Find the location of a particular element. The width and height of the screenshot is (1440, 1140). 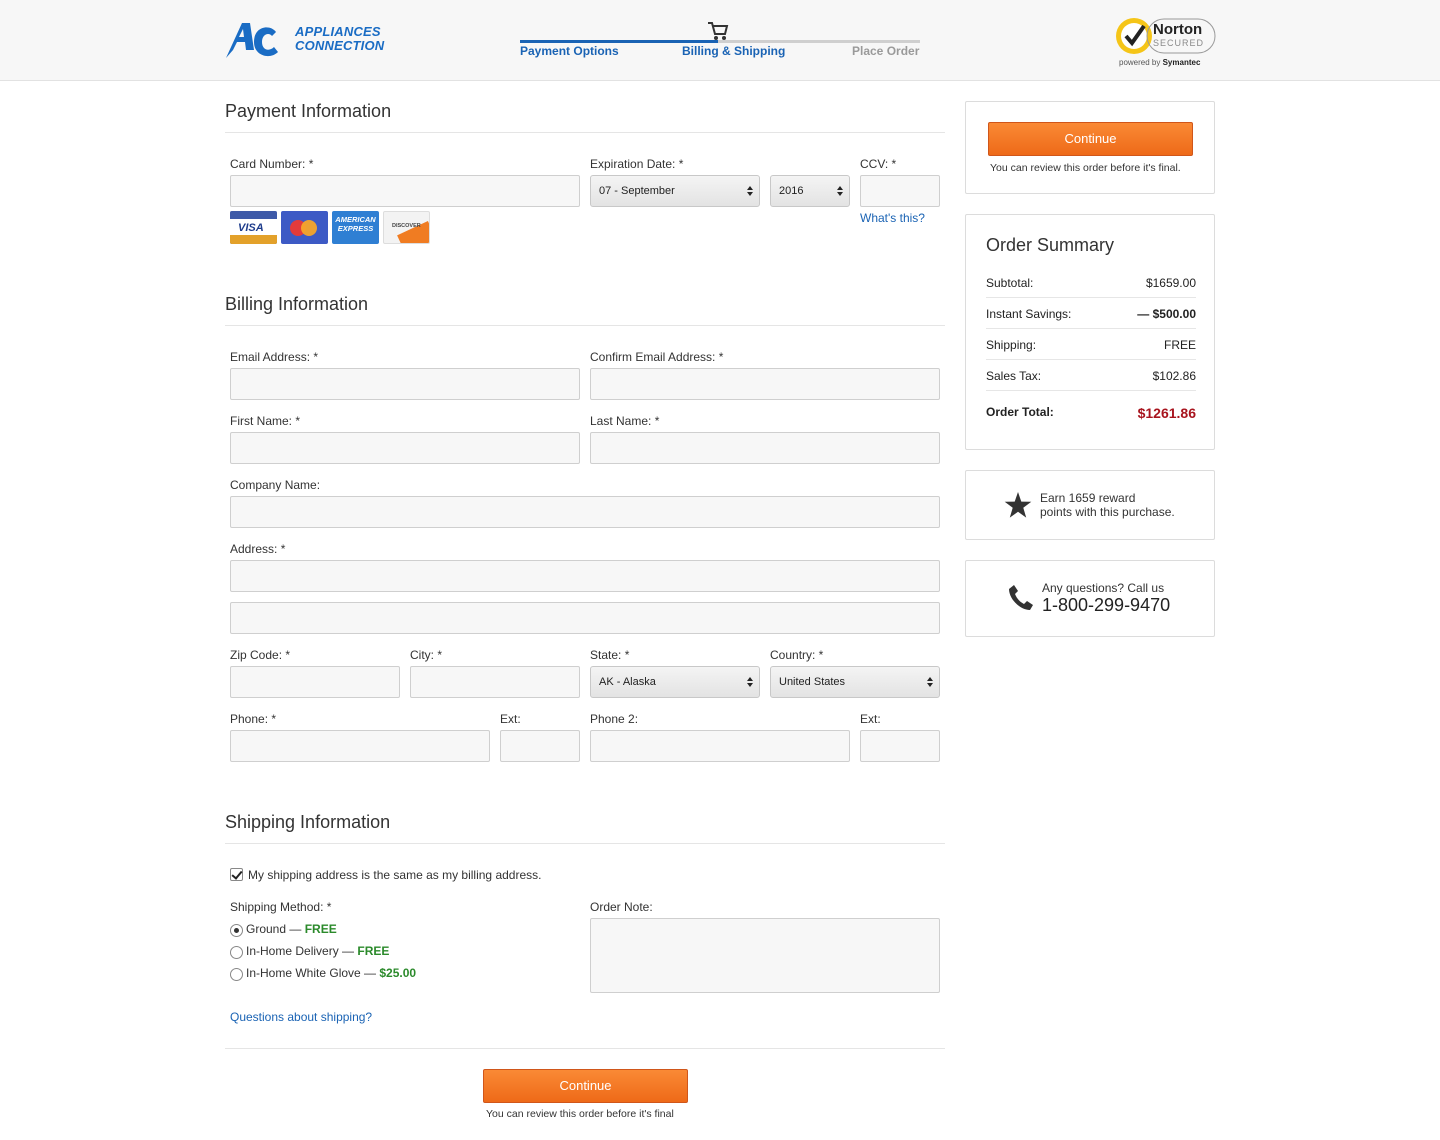

phone2-label: Phone 2: is located at coordinates (614, 719).